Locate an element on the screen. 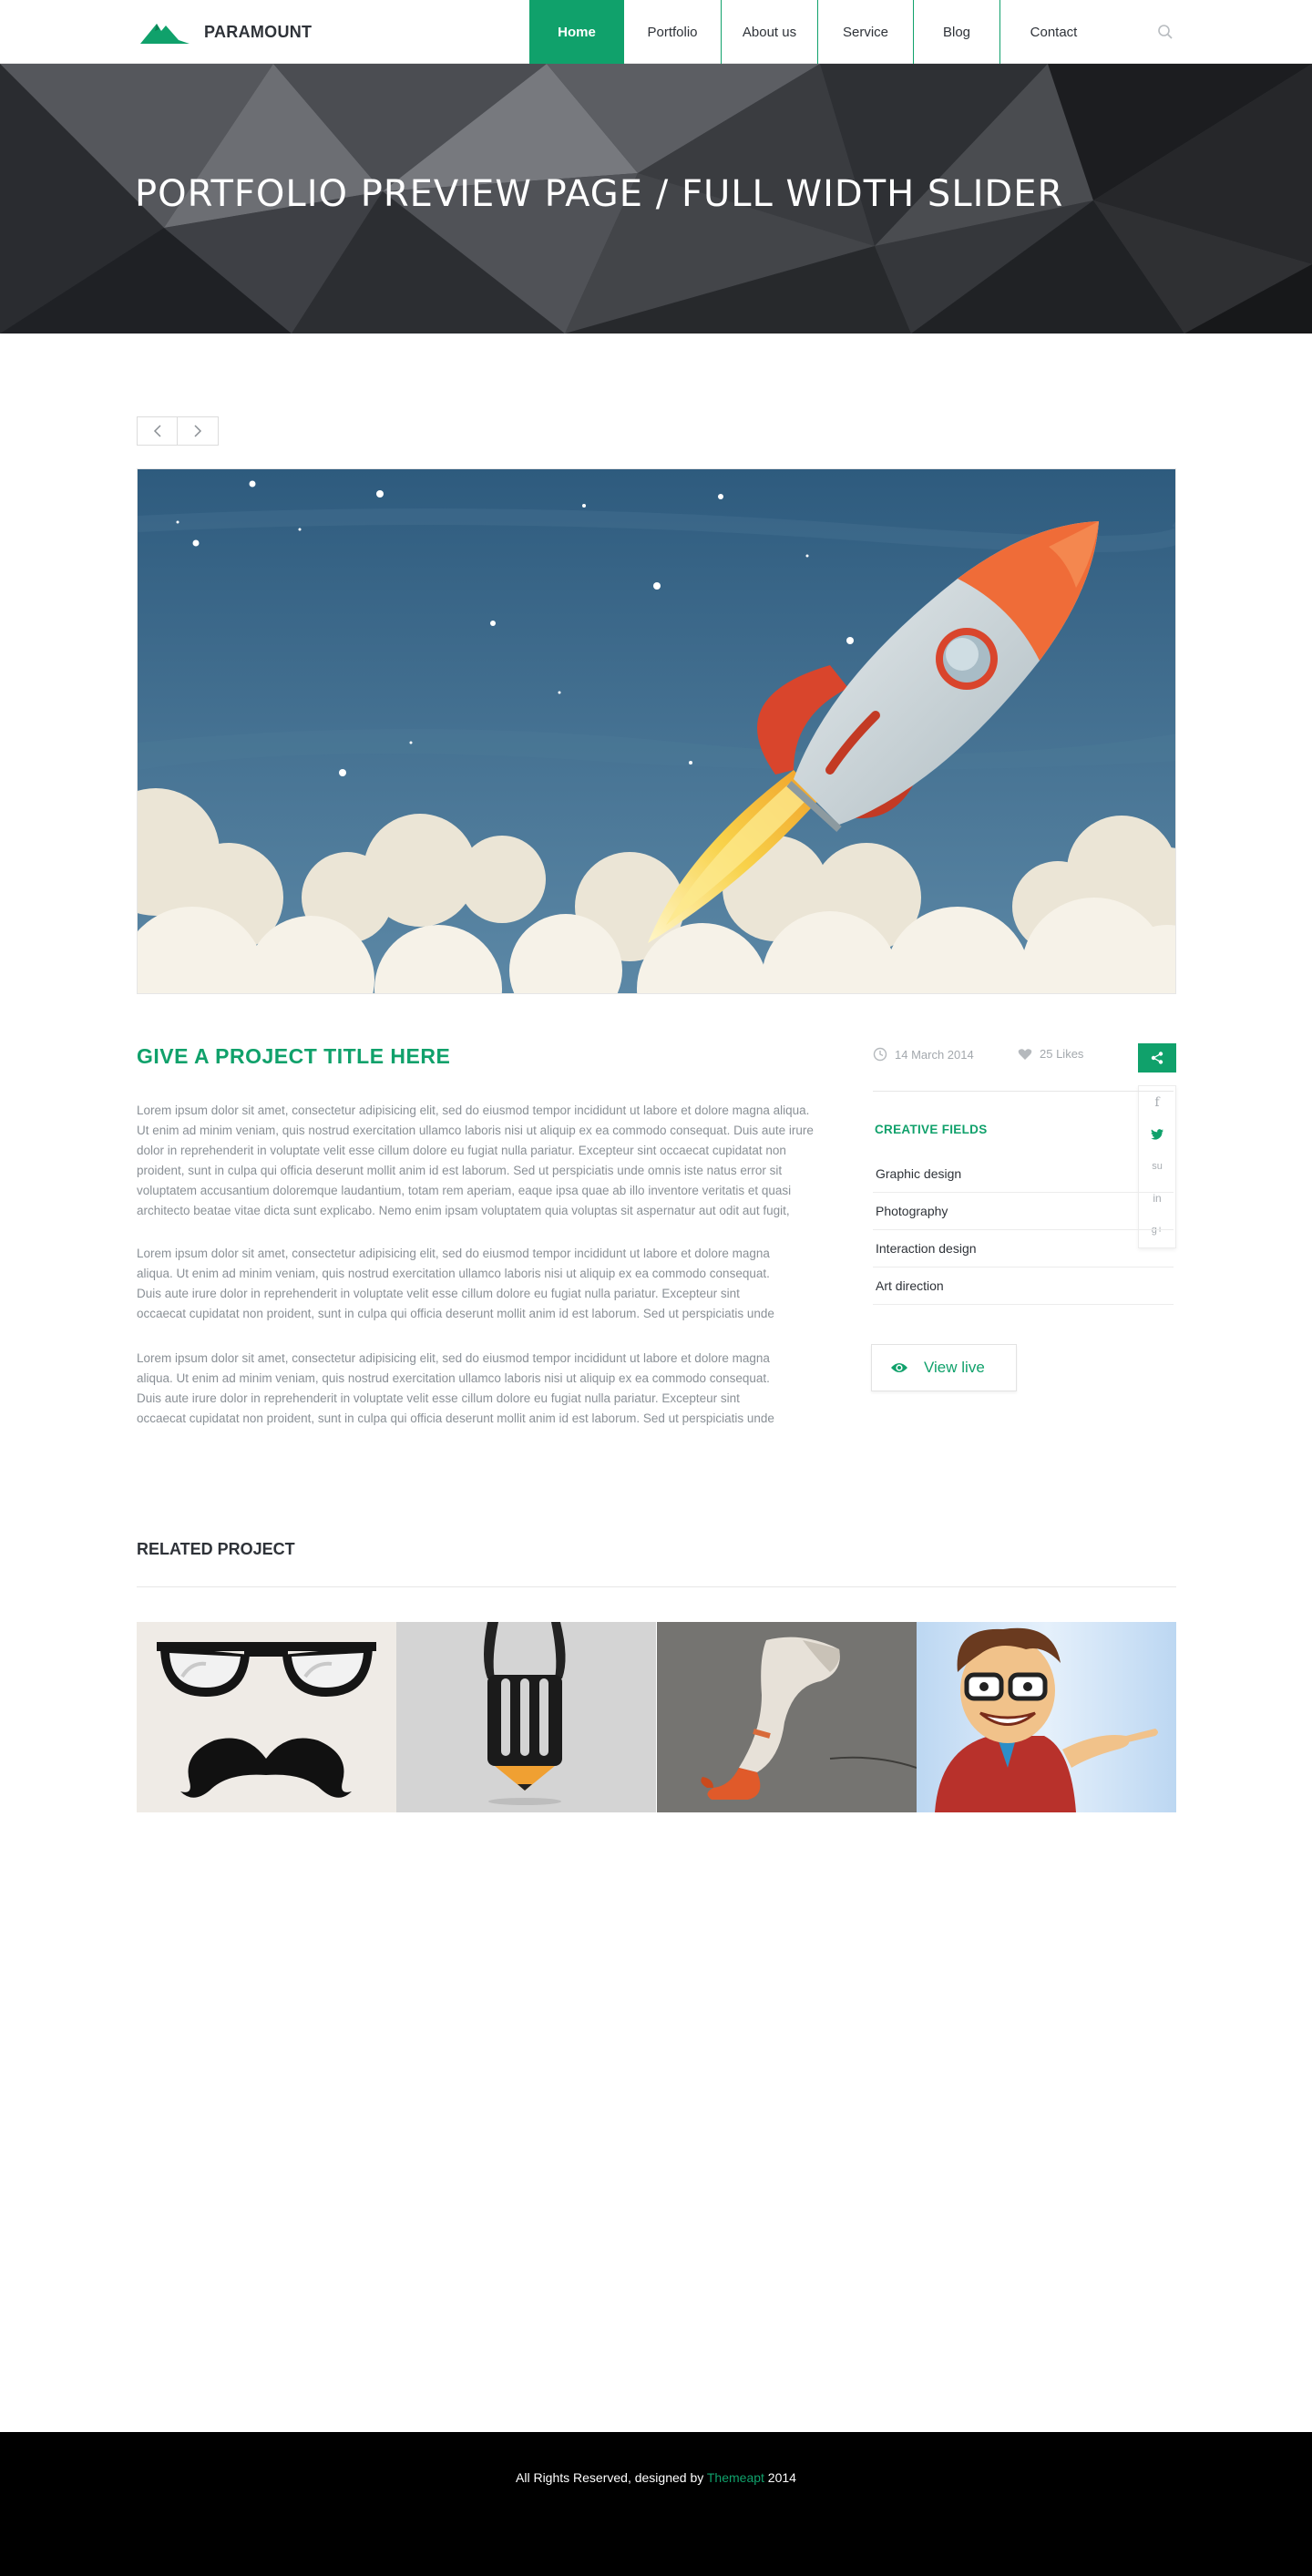 The image size is (1312, 2576). logo-mountain-icon is located at coordinates (165, 34).